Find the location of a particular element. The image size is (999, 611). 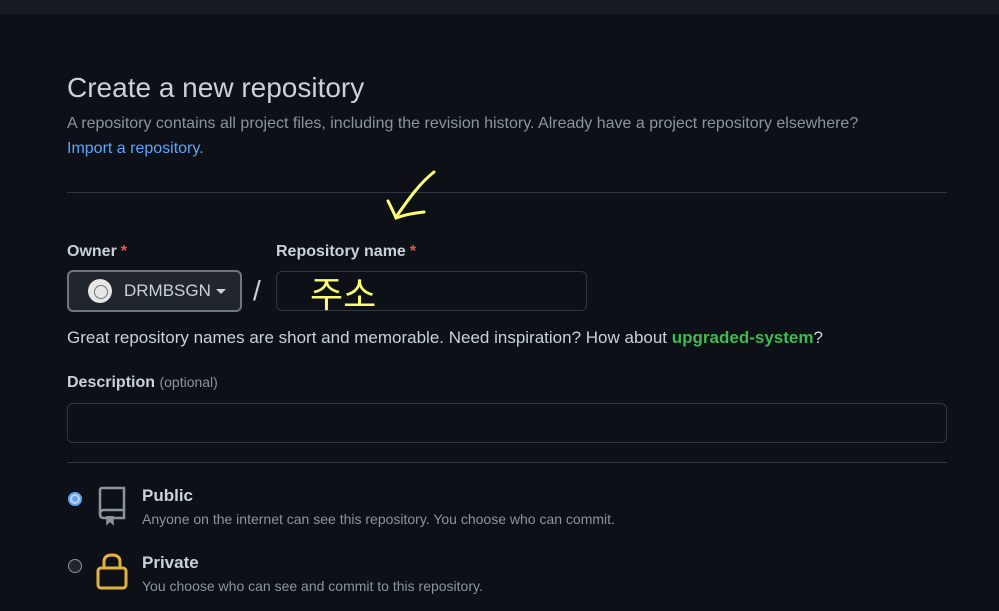

top-bar is located at coordinates (499, 7).